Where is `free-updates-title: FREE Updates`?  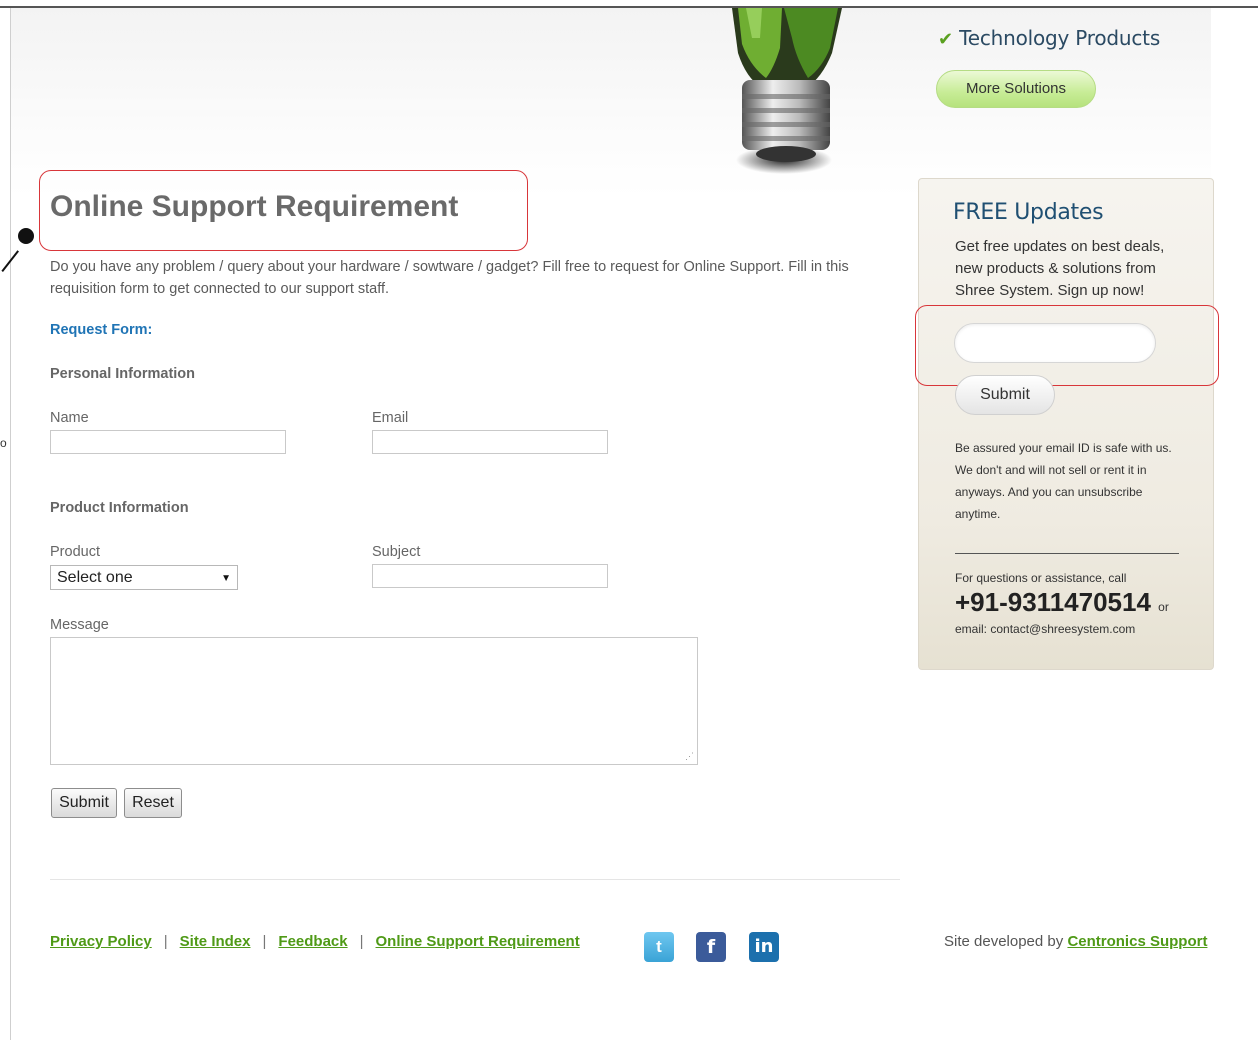 free-updates-title: FREE Updates is located at coordinates (1028, 212).